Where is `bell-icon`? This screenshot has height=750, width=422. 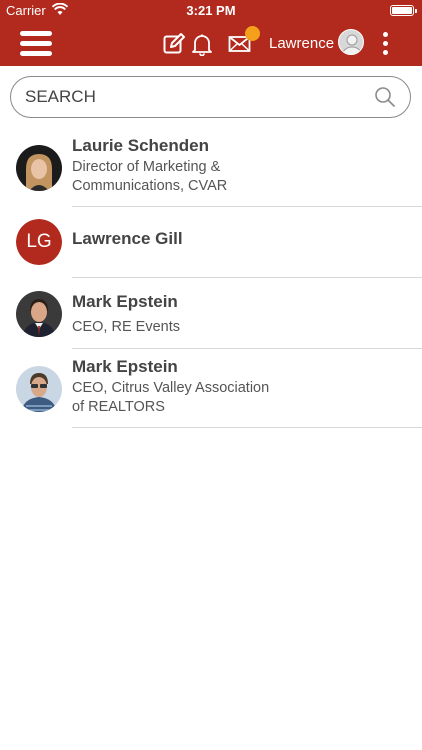
bell-icon is located at coordinates (202, 44).